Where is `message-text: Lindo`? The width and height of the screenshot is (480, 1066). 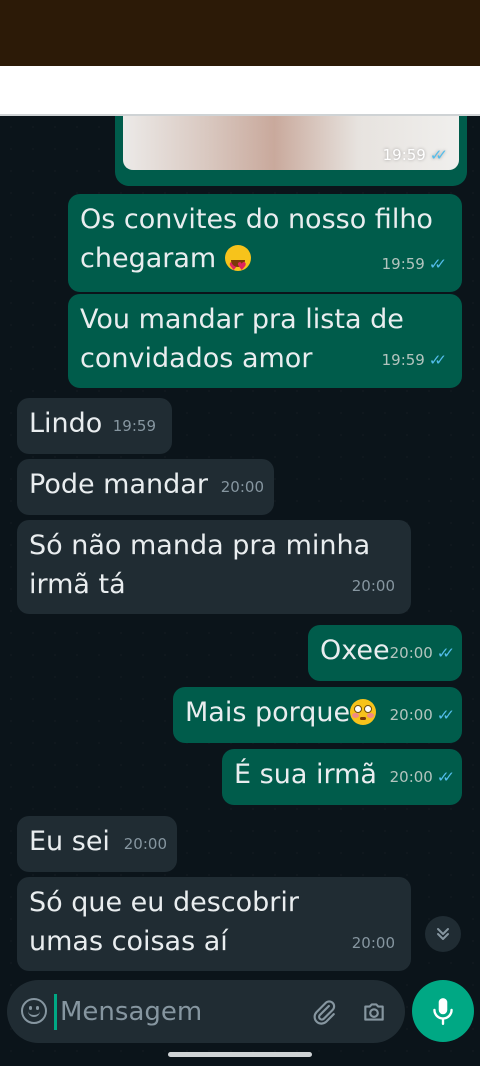 message-text: Lindo is located at coordinates (66, 423).